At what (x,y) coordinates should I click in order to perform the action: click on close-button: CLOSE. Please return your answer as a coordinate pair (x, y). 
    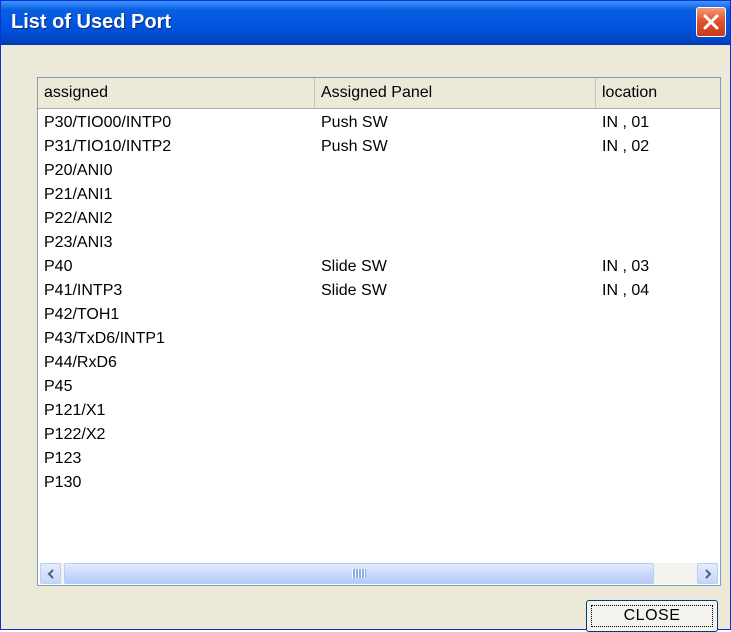
    Looking at the image, I should click on (652, 616).